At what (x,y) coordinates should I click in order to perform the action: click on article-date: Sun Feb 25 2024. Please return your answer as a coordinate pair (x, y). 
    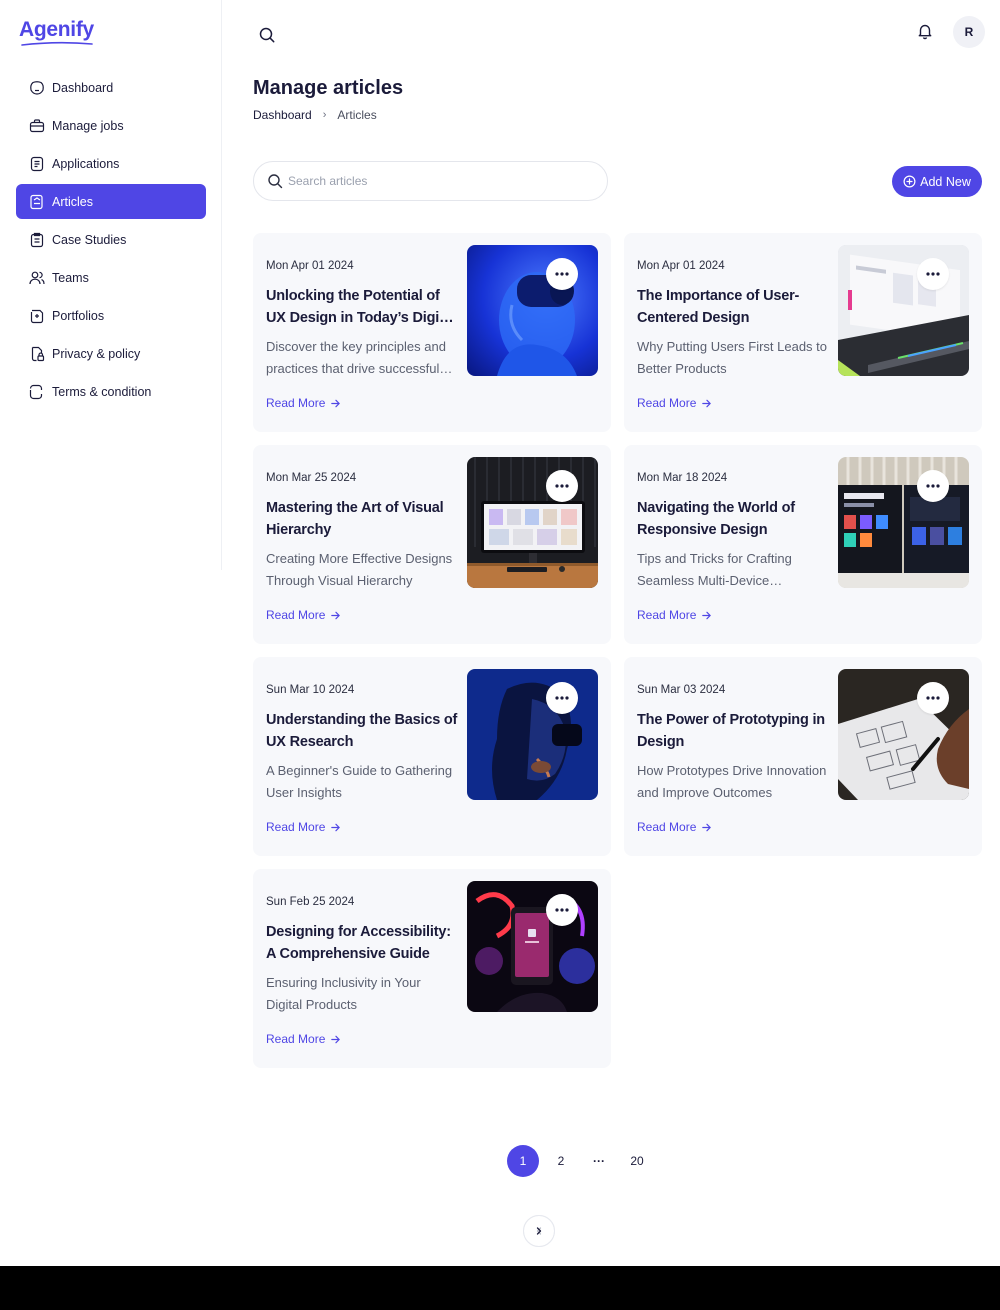
    Looking at the image, I should click on (310, 902).